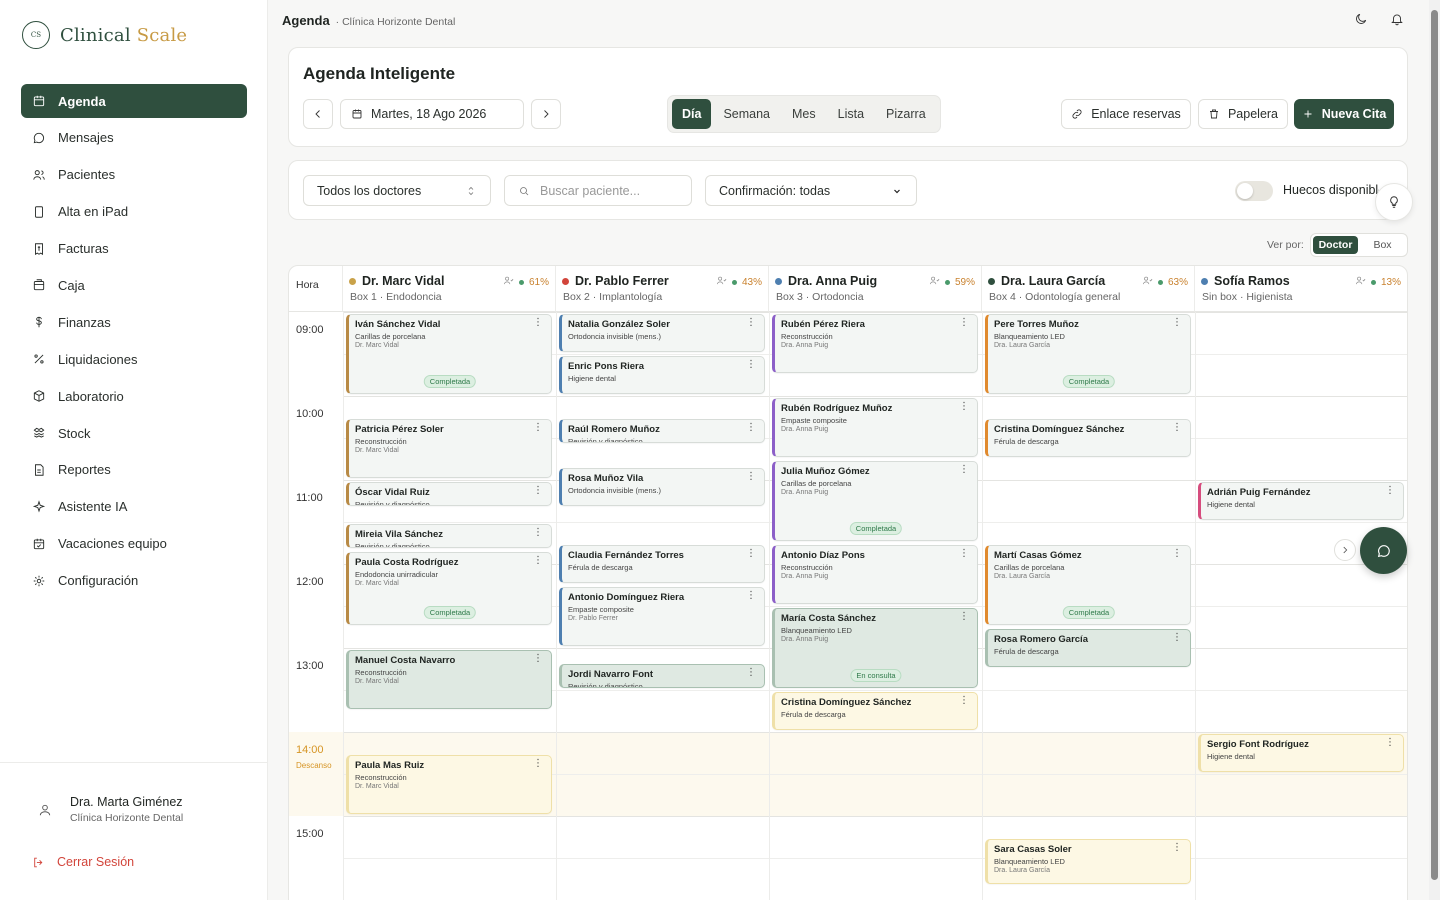  I want to click on moon-icon, so click(1361, 19).